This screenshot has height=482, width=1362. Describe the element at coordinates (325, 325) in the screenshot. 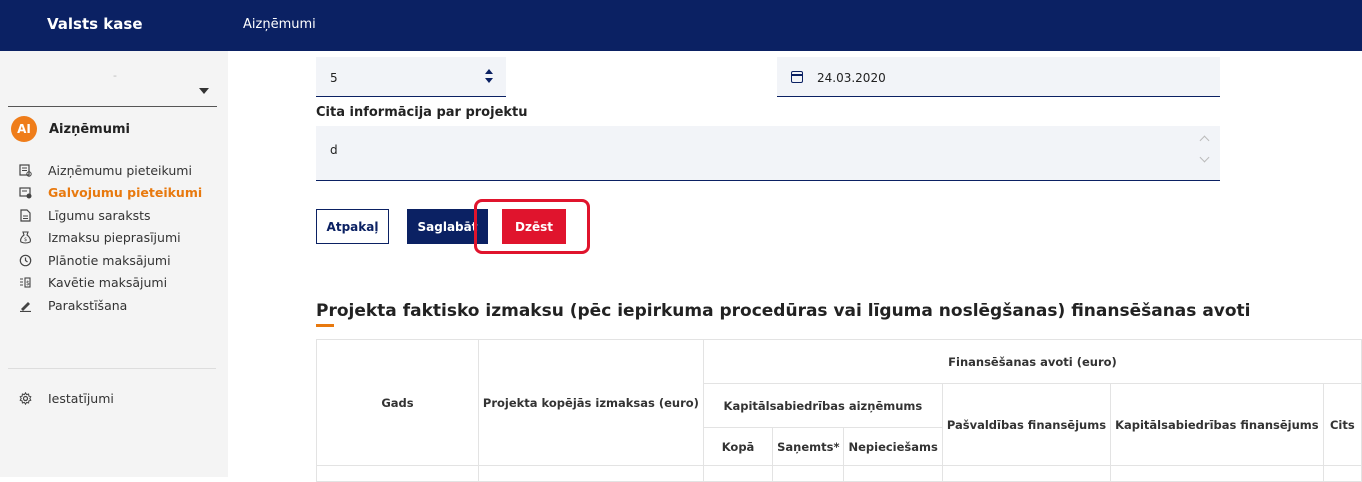

I see `section-title-underline` at that location.